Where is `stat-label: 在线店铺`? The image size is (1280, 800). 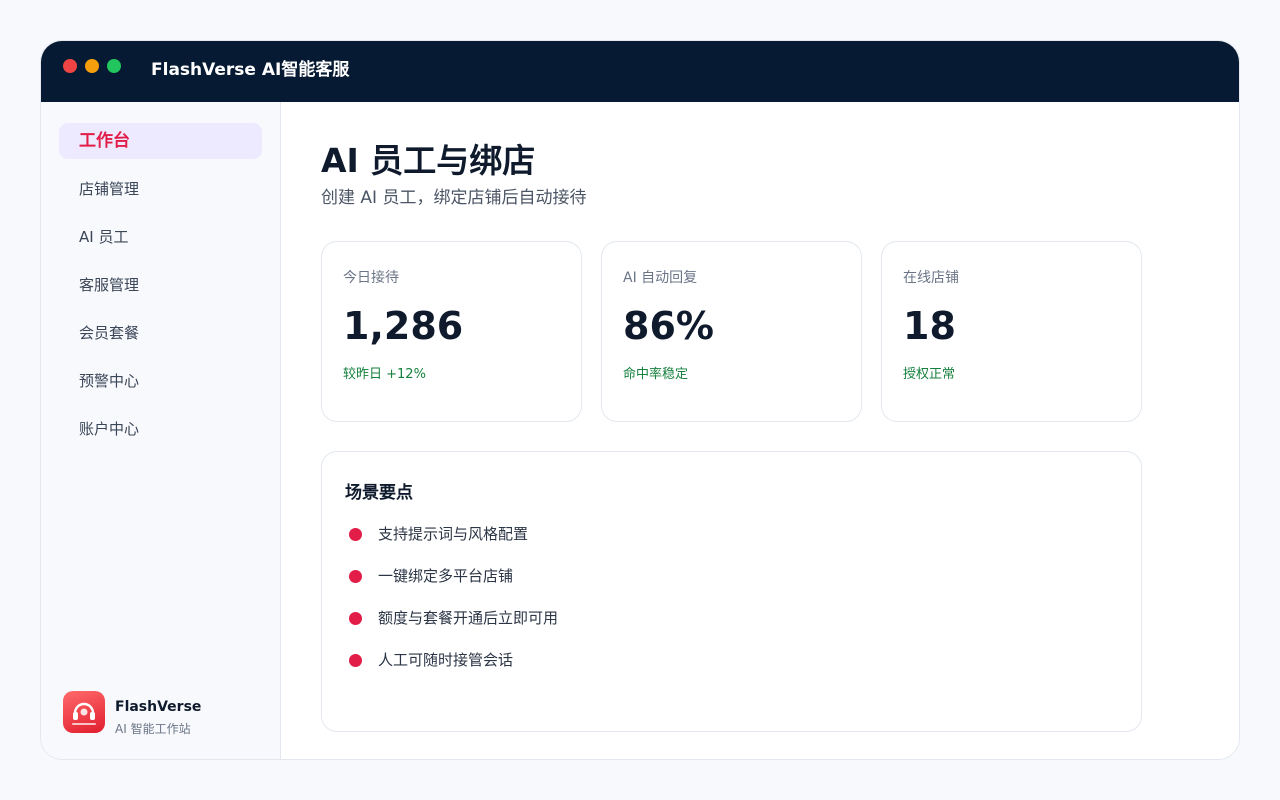 stat-label: 在线店铺 is located at coordinates (931, 278).